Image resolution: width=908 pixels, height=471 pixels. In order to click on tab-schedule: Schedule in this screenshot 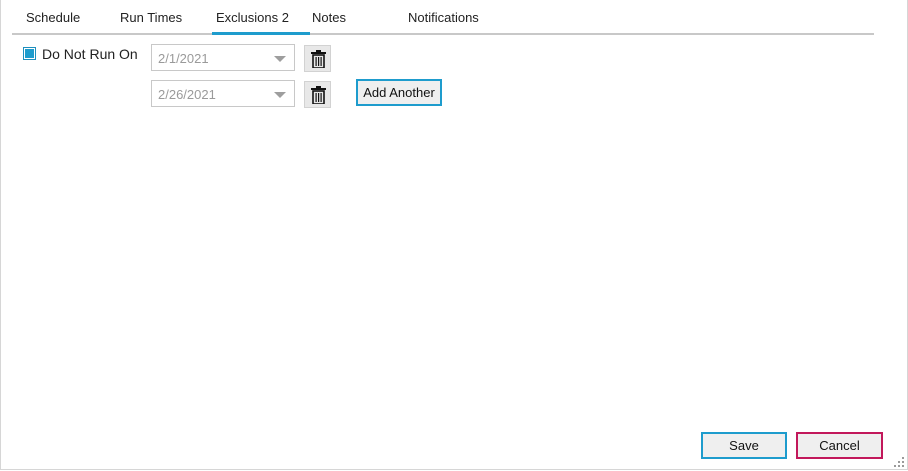, I will do `click(53, 17)`.